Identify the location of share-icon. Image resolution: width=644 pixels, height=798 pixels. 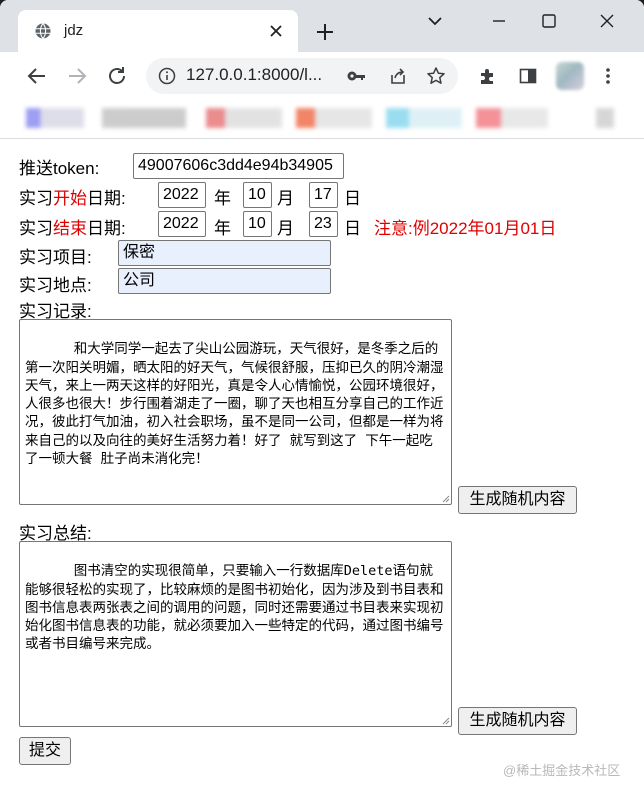
(398, 76).